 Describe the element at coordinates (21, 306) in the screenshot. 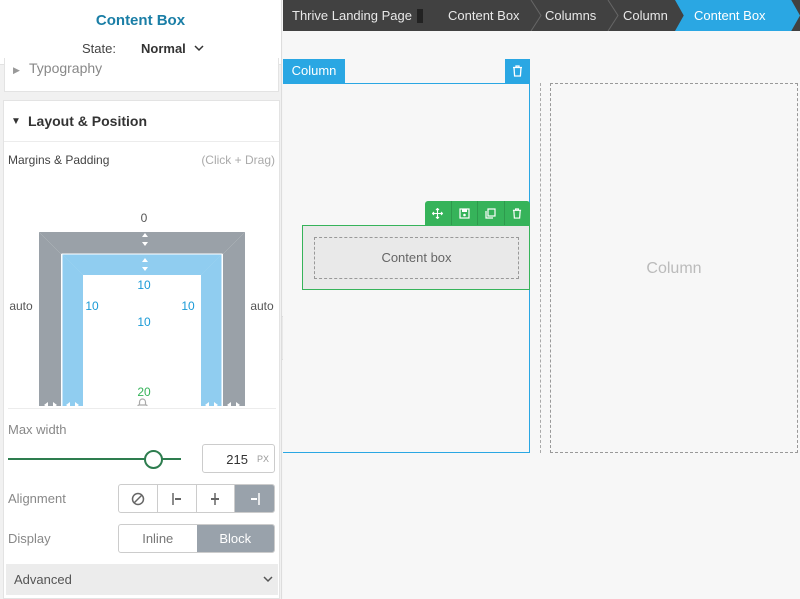

I see `margin-left-value: auto` at that location.